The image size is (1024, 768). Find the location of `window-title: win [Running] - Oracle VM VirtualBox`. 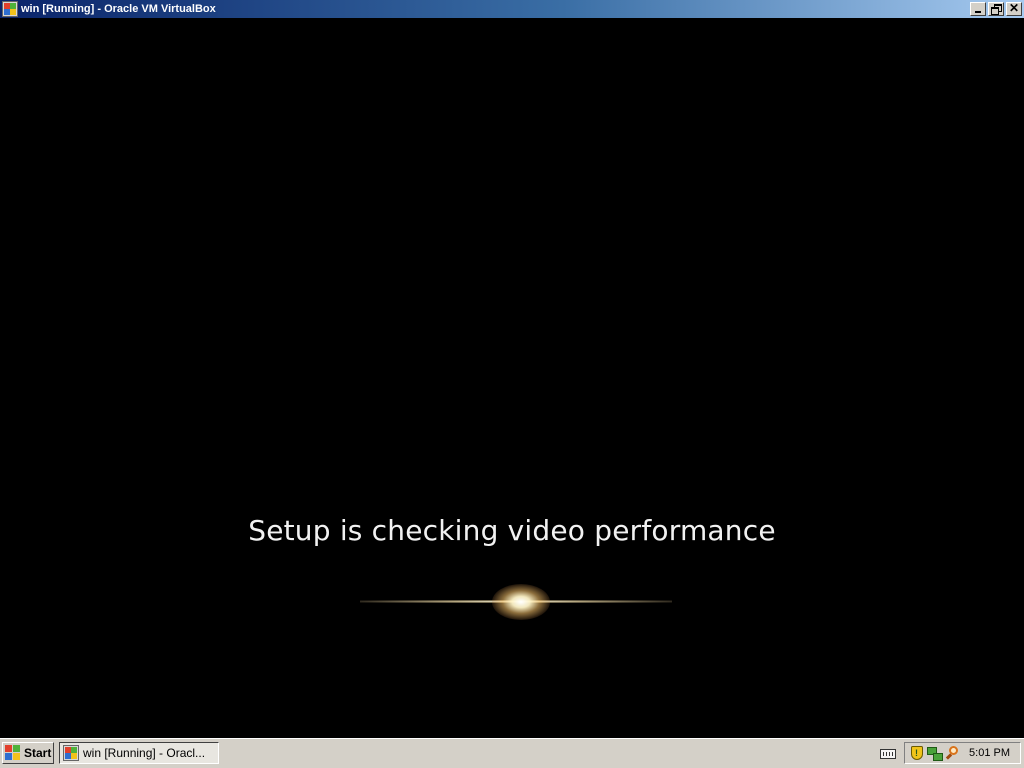

window-title: win [Running] - Oracle VM VirtualBox is located at coordinates (118, 9).